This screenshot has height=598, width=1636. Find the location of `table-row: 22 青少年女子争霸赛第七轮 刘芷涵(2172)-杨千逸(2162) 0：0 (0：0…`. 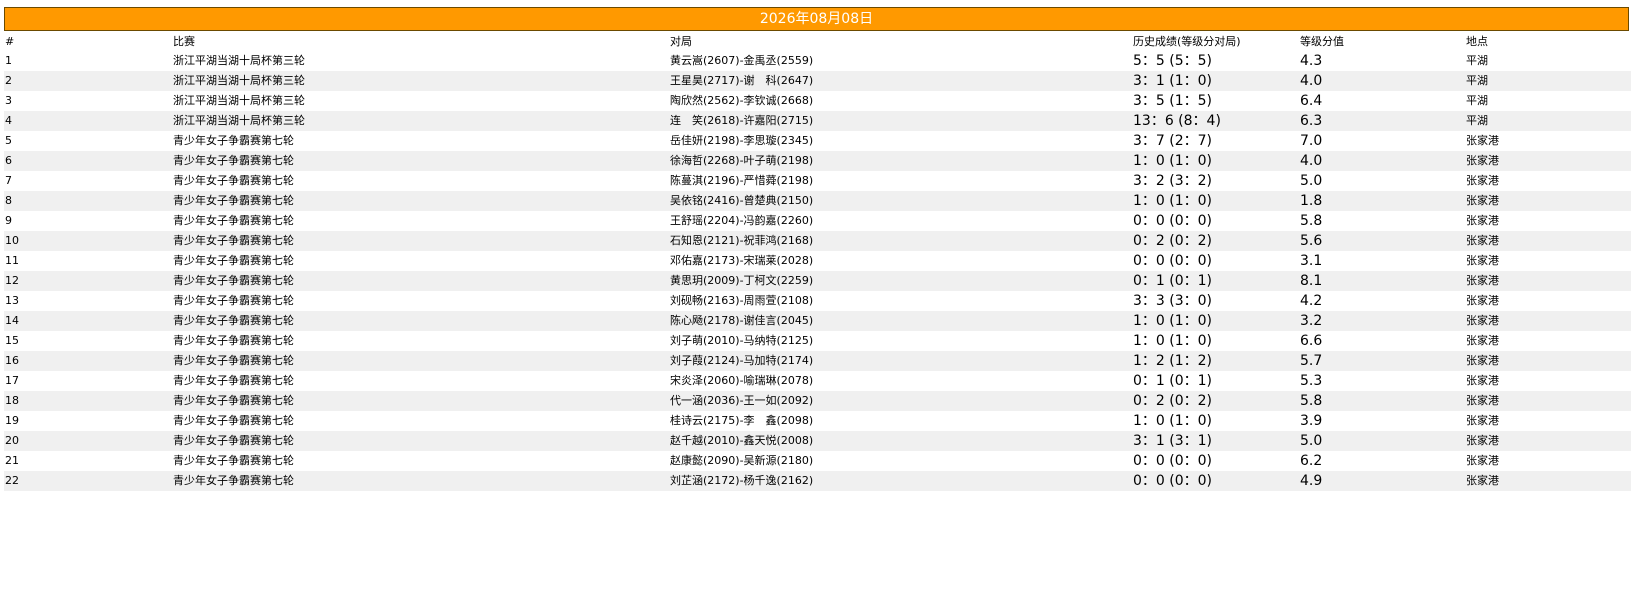

table-row: 22 青少年女子争霸赛第七轮 刘芷涵(2172)-杨千逸(2162) 0：0 (0：0… is located at coordinates (817, 481).